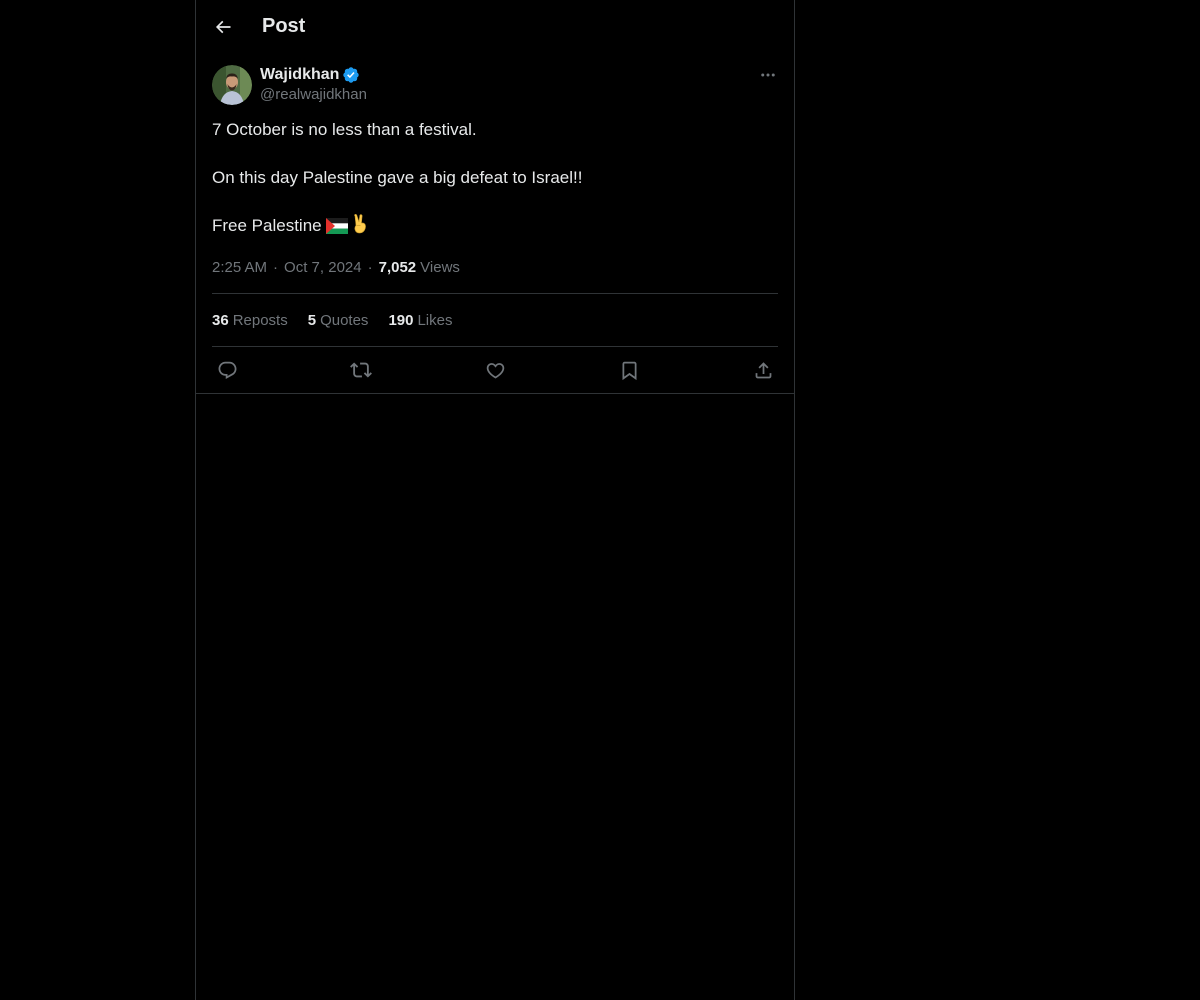  I want to click on share-button, so click(763, 370).